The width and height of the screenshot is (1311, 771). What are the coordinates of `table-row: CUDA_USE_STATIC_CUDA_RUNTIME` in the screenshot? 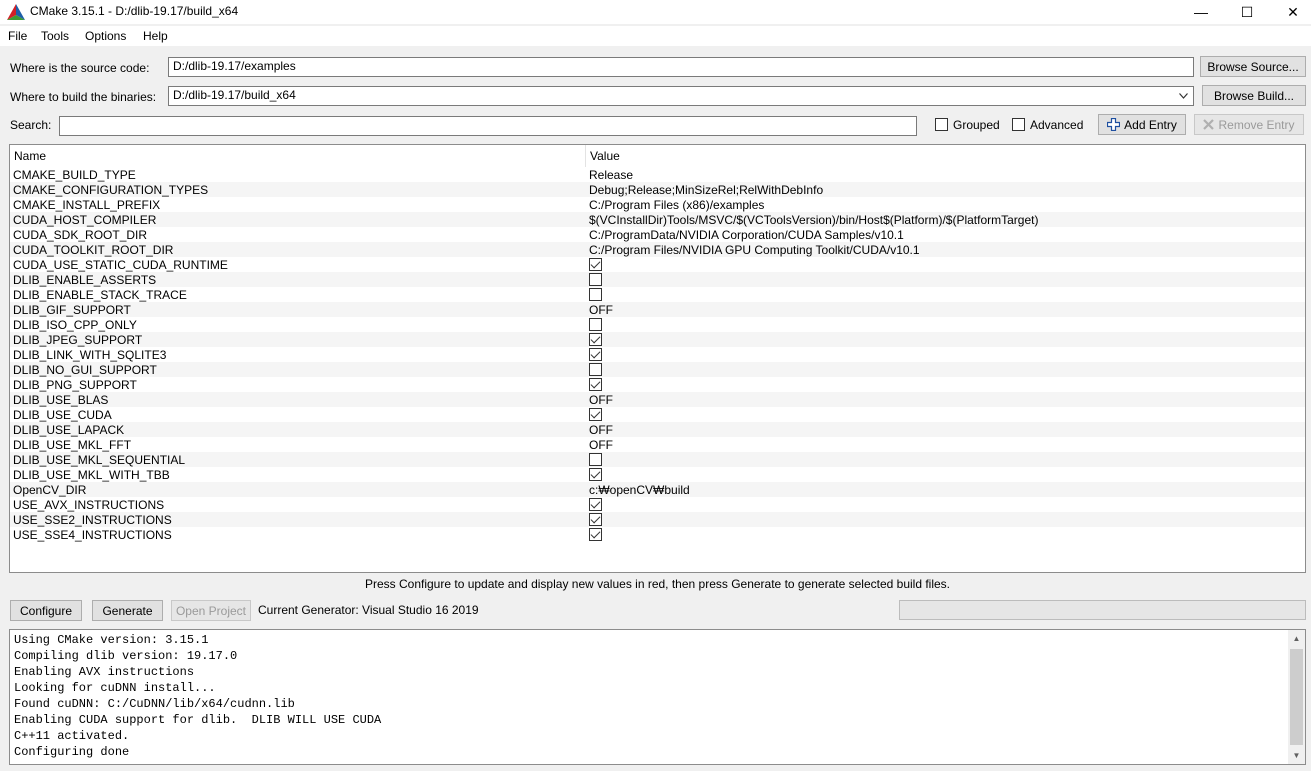 It's located at (657, 264).